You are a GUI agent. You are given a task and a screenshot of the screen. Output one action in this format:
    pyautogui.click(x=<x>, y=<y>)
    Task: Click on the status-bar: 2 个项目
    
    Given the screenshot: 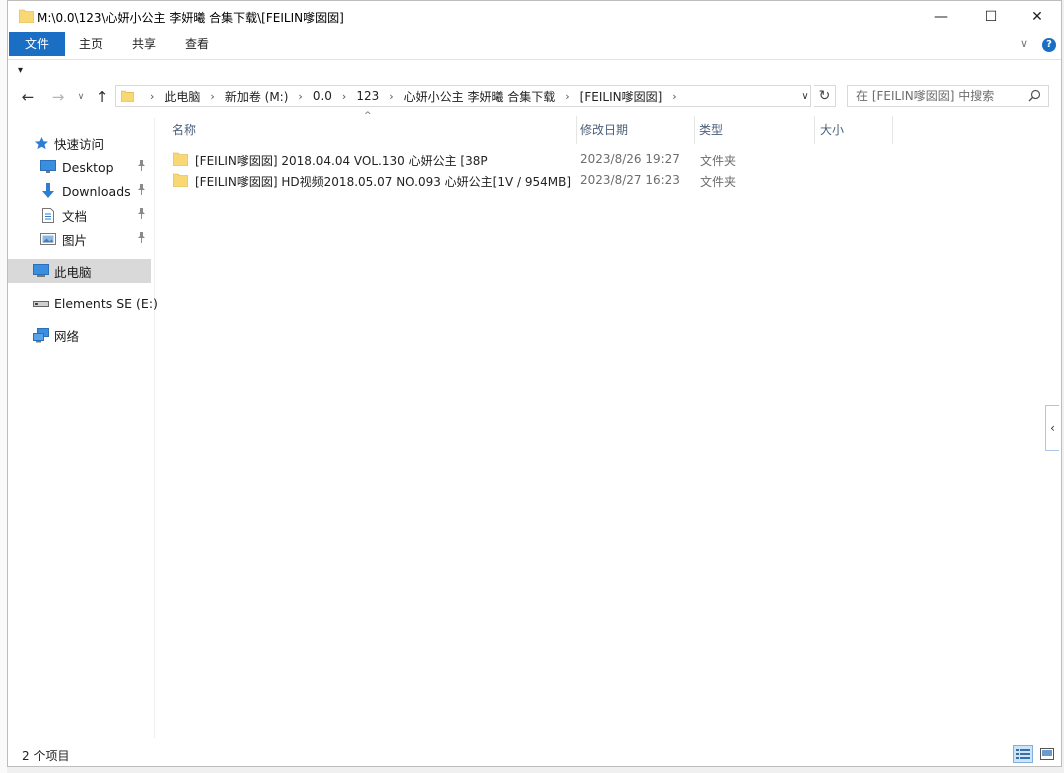 What is the action you would take?
    pyautogui.click(x=534, y=753)
    